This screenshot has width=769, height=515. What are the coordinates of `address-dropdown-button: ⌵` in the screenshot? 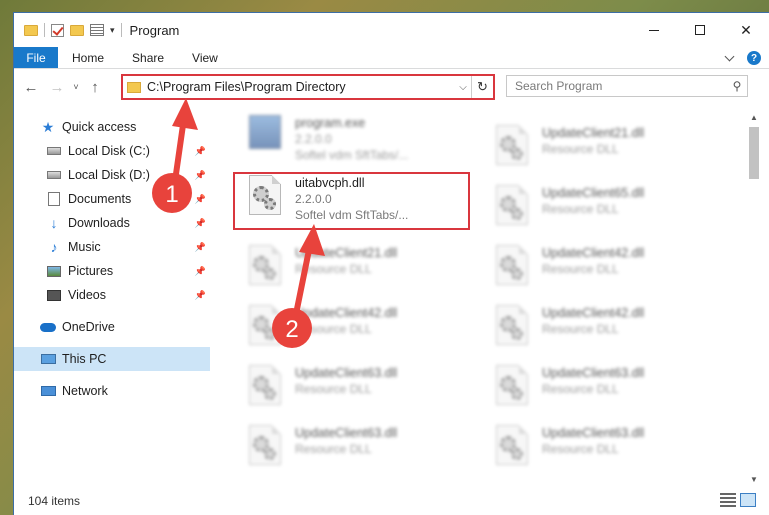 It's located at (463, 87).